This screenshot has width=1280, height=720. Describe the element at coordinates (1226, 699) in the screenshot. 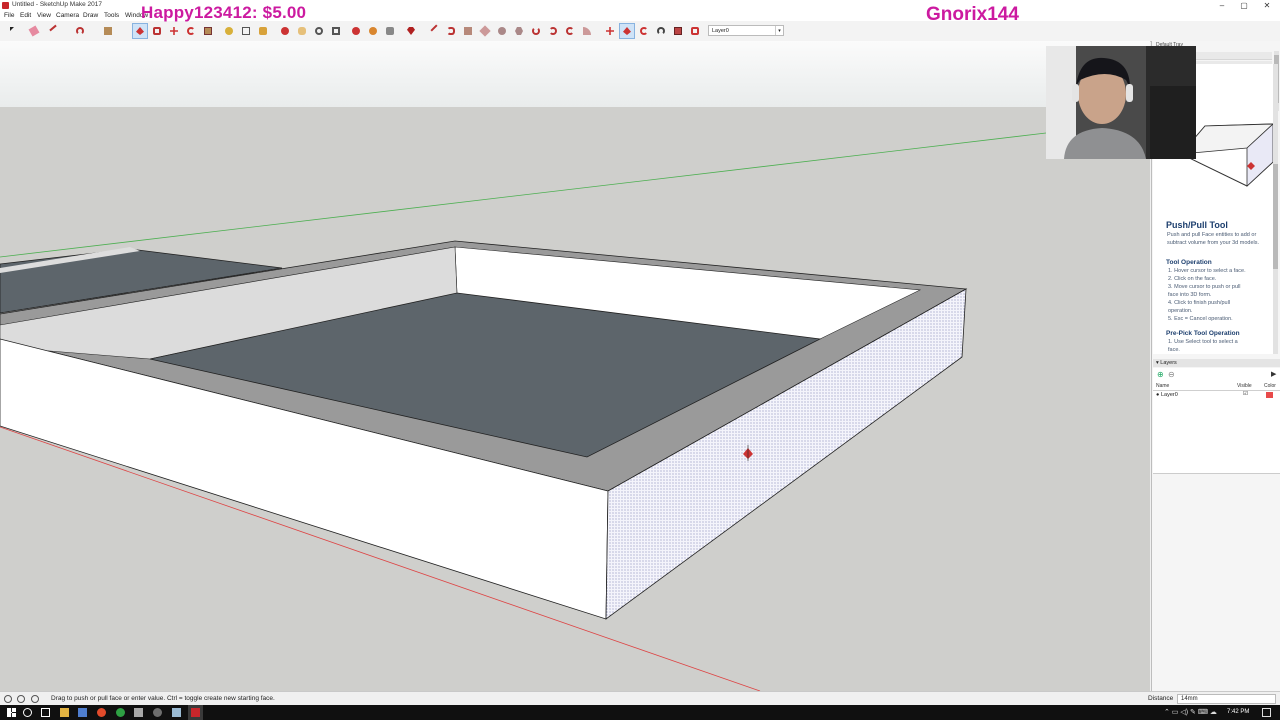

I see `measurements-input: 14mm` at that location.